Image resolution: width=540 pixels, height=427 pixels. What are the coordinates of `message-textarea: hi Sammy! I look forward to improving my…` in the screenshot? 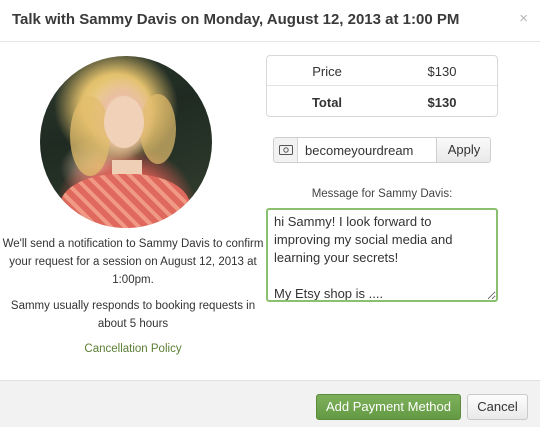 It's located at (382, 255).